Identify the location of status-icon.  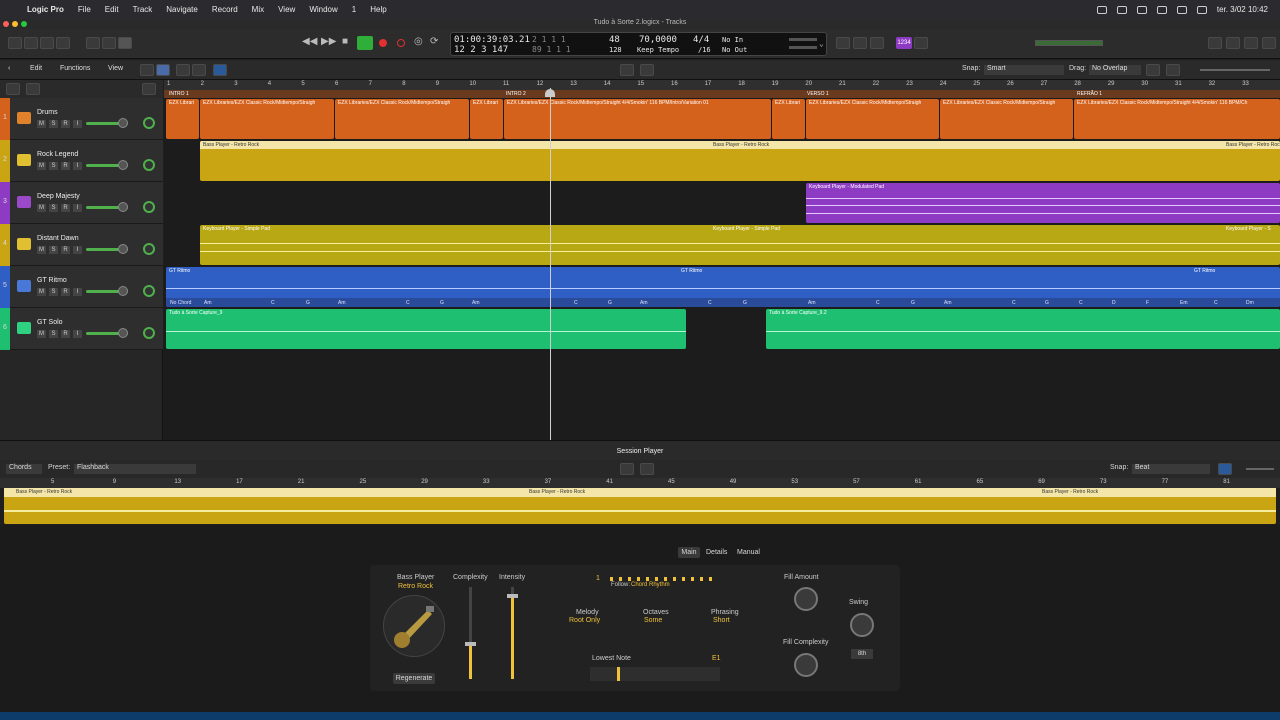
(1101, 9).